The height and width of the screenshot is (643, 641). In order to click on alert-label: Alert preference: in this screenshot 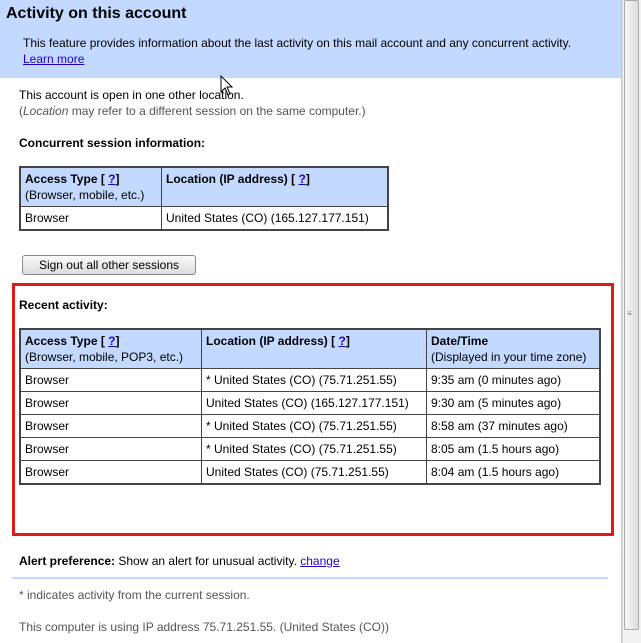, I will do `click(67, 561)`.